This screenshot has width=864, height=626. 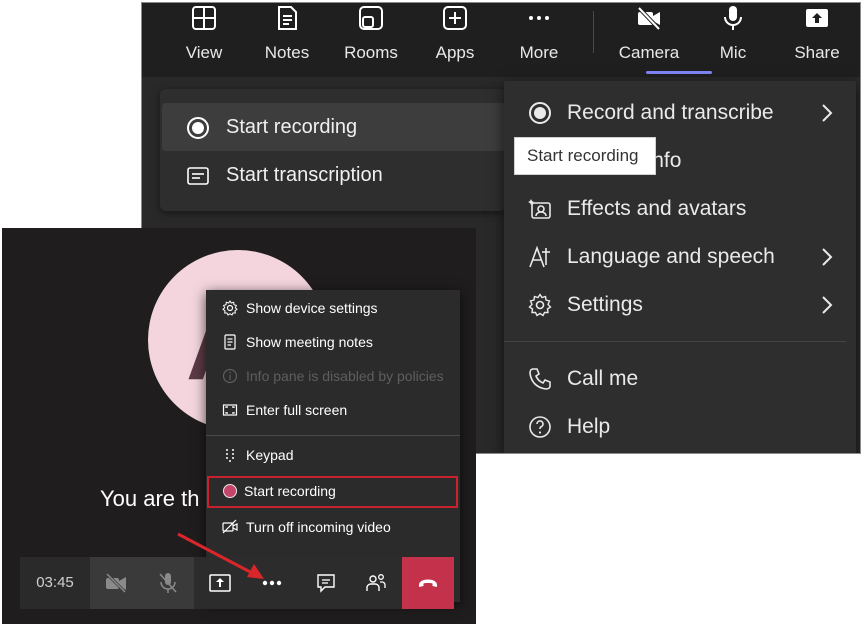 I want to click on start-recording-tooltip: Start recording, so click(x=585, y=156).